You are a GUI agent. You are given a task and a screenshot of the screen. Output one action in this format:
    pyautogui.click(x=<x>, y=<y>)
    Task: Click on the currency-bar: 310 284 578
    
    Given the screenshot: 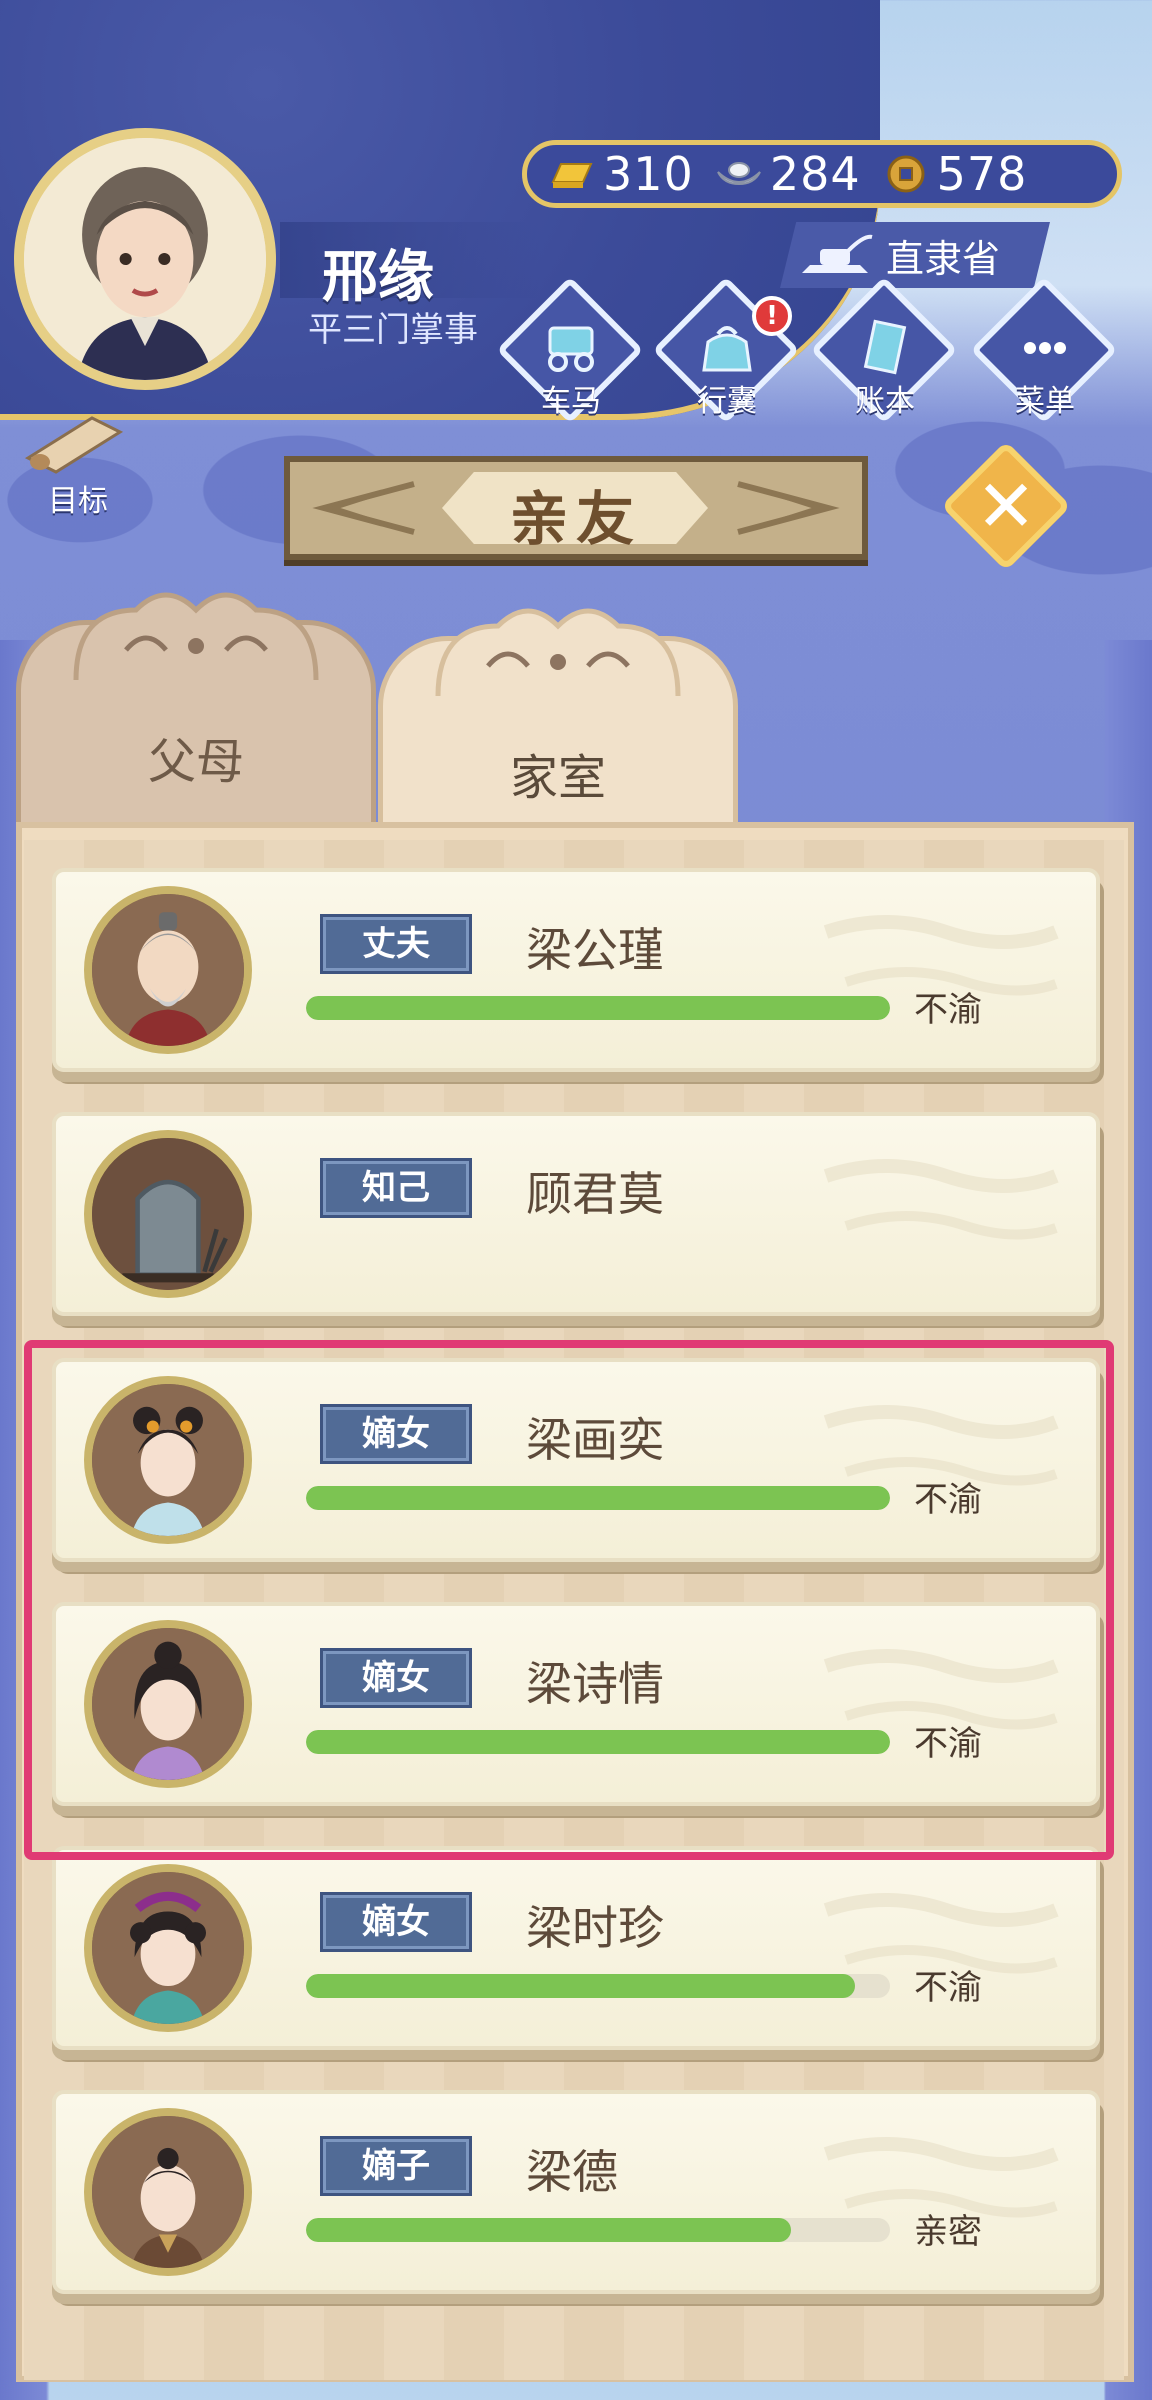 What is the action you would take?
    pyautogui.click(x=822, y=174)
    